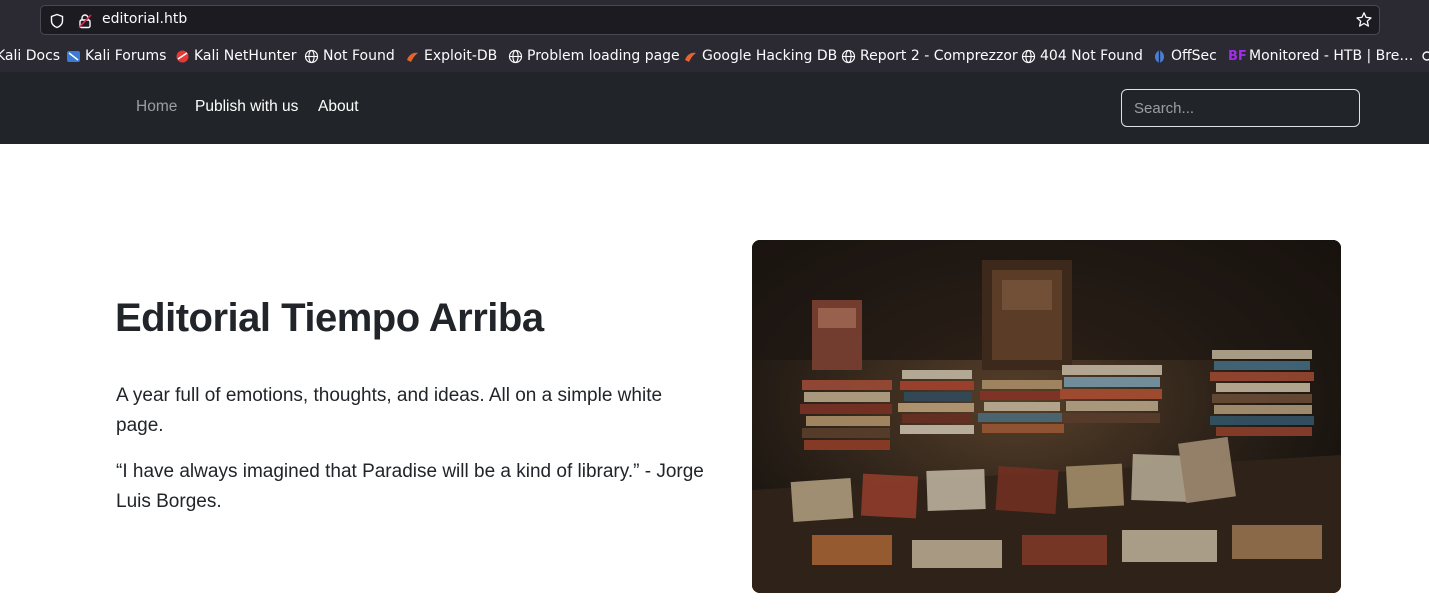  What do you see at coordinates (1184, 56) in the screenshot?
I see `bookmark-offsec: OffSec` at bounding box center [1184, 56].